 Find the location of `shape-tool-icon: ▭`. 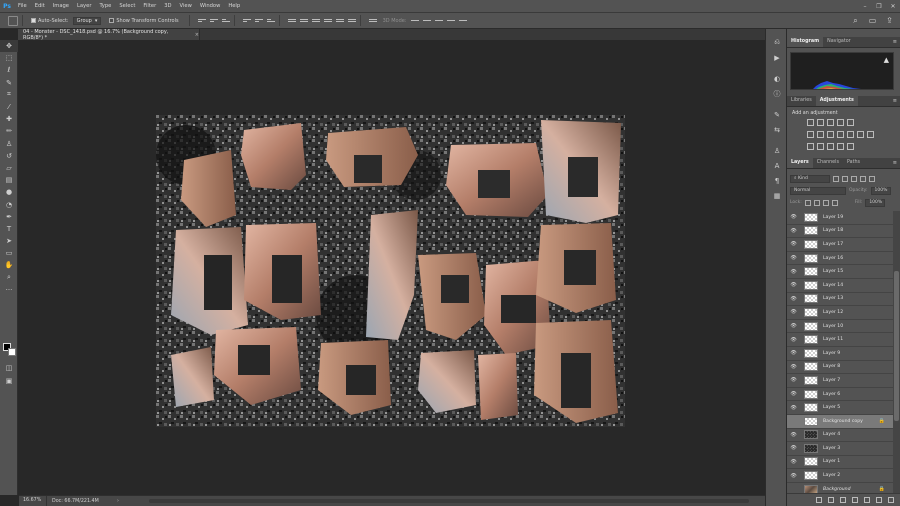

shape-tool-icon: ▭ is located at coordinates (9, 253).